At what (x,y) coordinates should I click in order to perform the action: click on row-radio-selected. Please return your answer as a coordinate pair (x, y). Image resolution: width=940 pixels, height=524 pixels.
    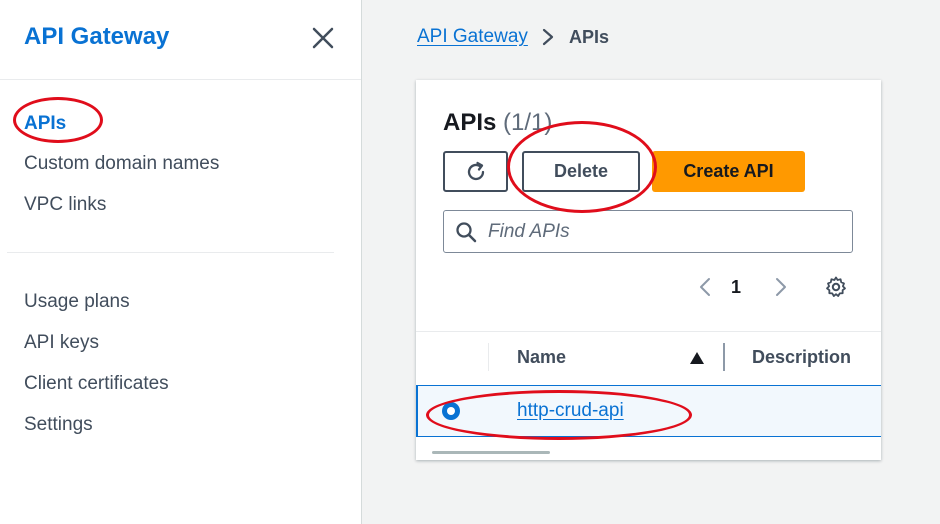
    Looking at the image, I should click on (451, 411).